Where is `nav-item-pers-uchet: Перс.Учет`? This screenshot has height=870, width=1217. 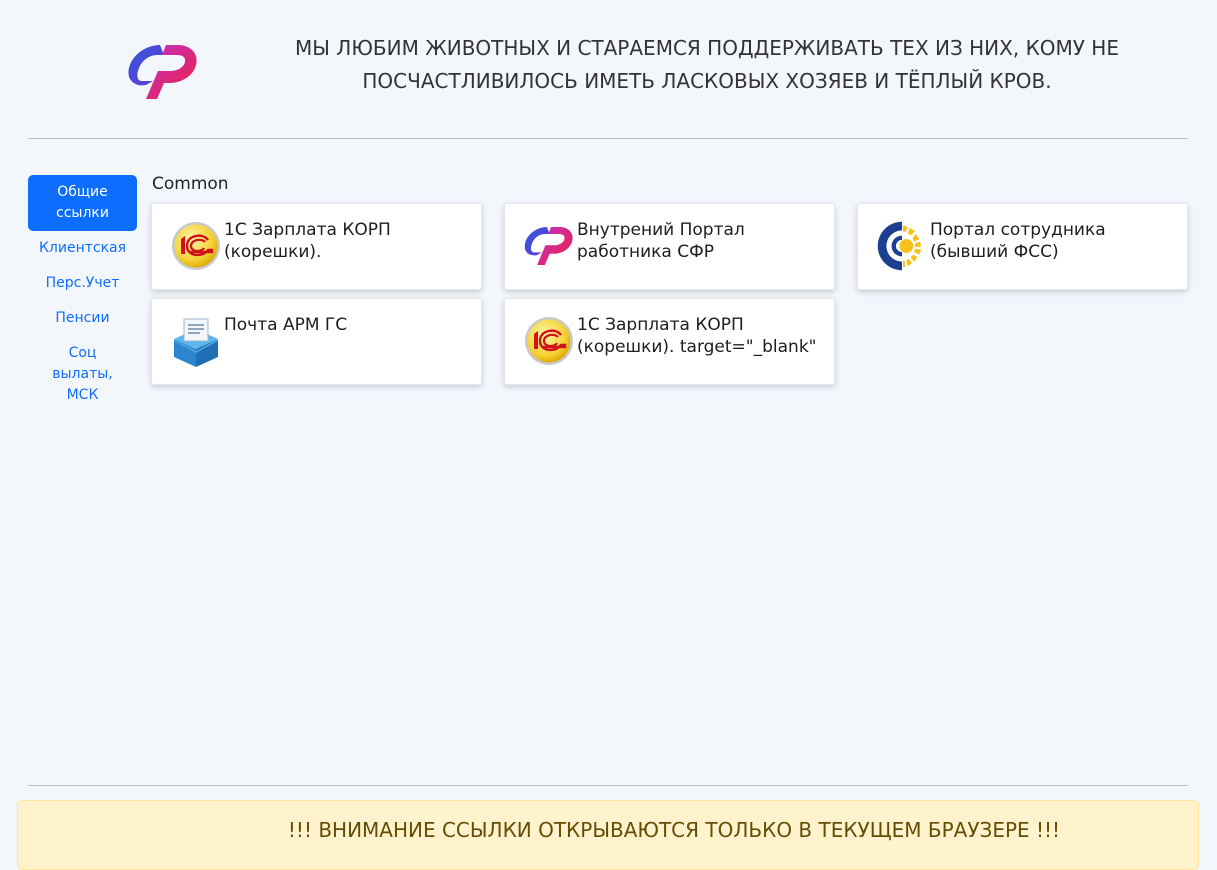
nav-item-pers-uchet: Перс.Учет is located at coordinates (82, 283).